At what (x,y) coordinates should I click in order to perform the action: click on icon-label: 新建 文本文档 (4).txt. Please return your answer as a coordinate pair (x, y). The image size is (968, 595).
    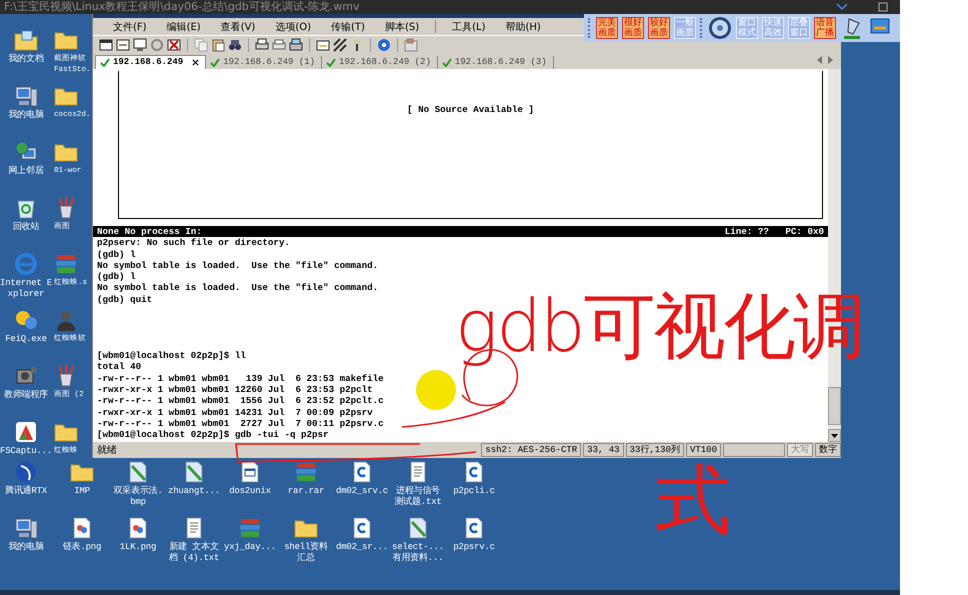
    Looking at the image, I should click on (194, 553).